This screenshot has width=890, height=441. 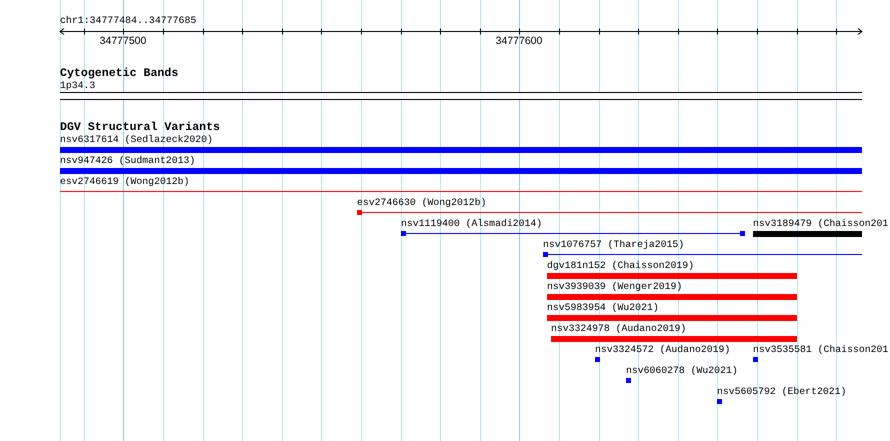 I want to click on track-title: Cytogenetic Bands, so click(x=119, y=73).